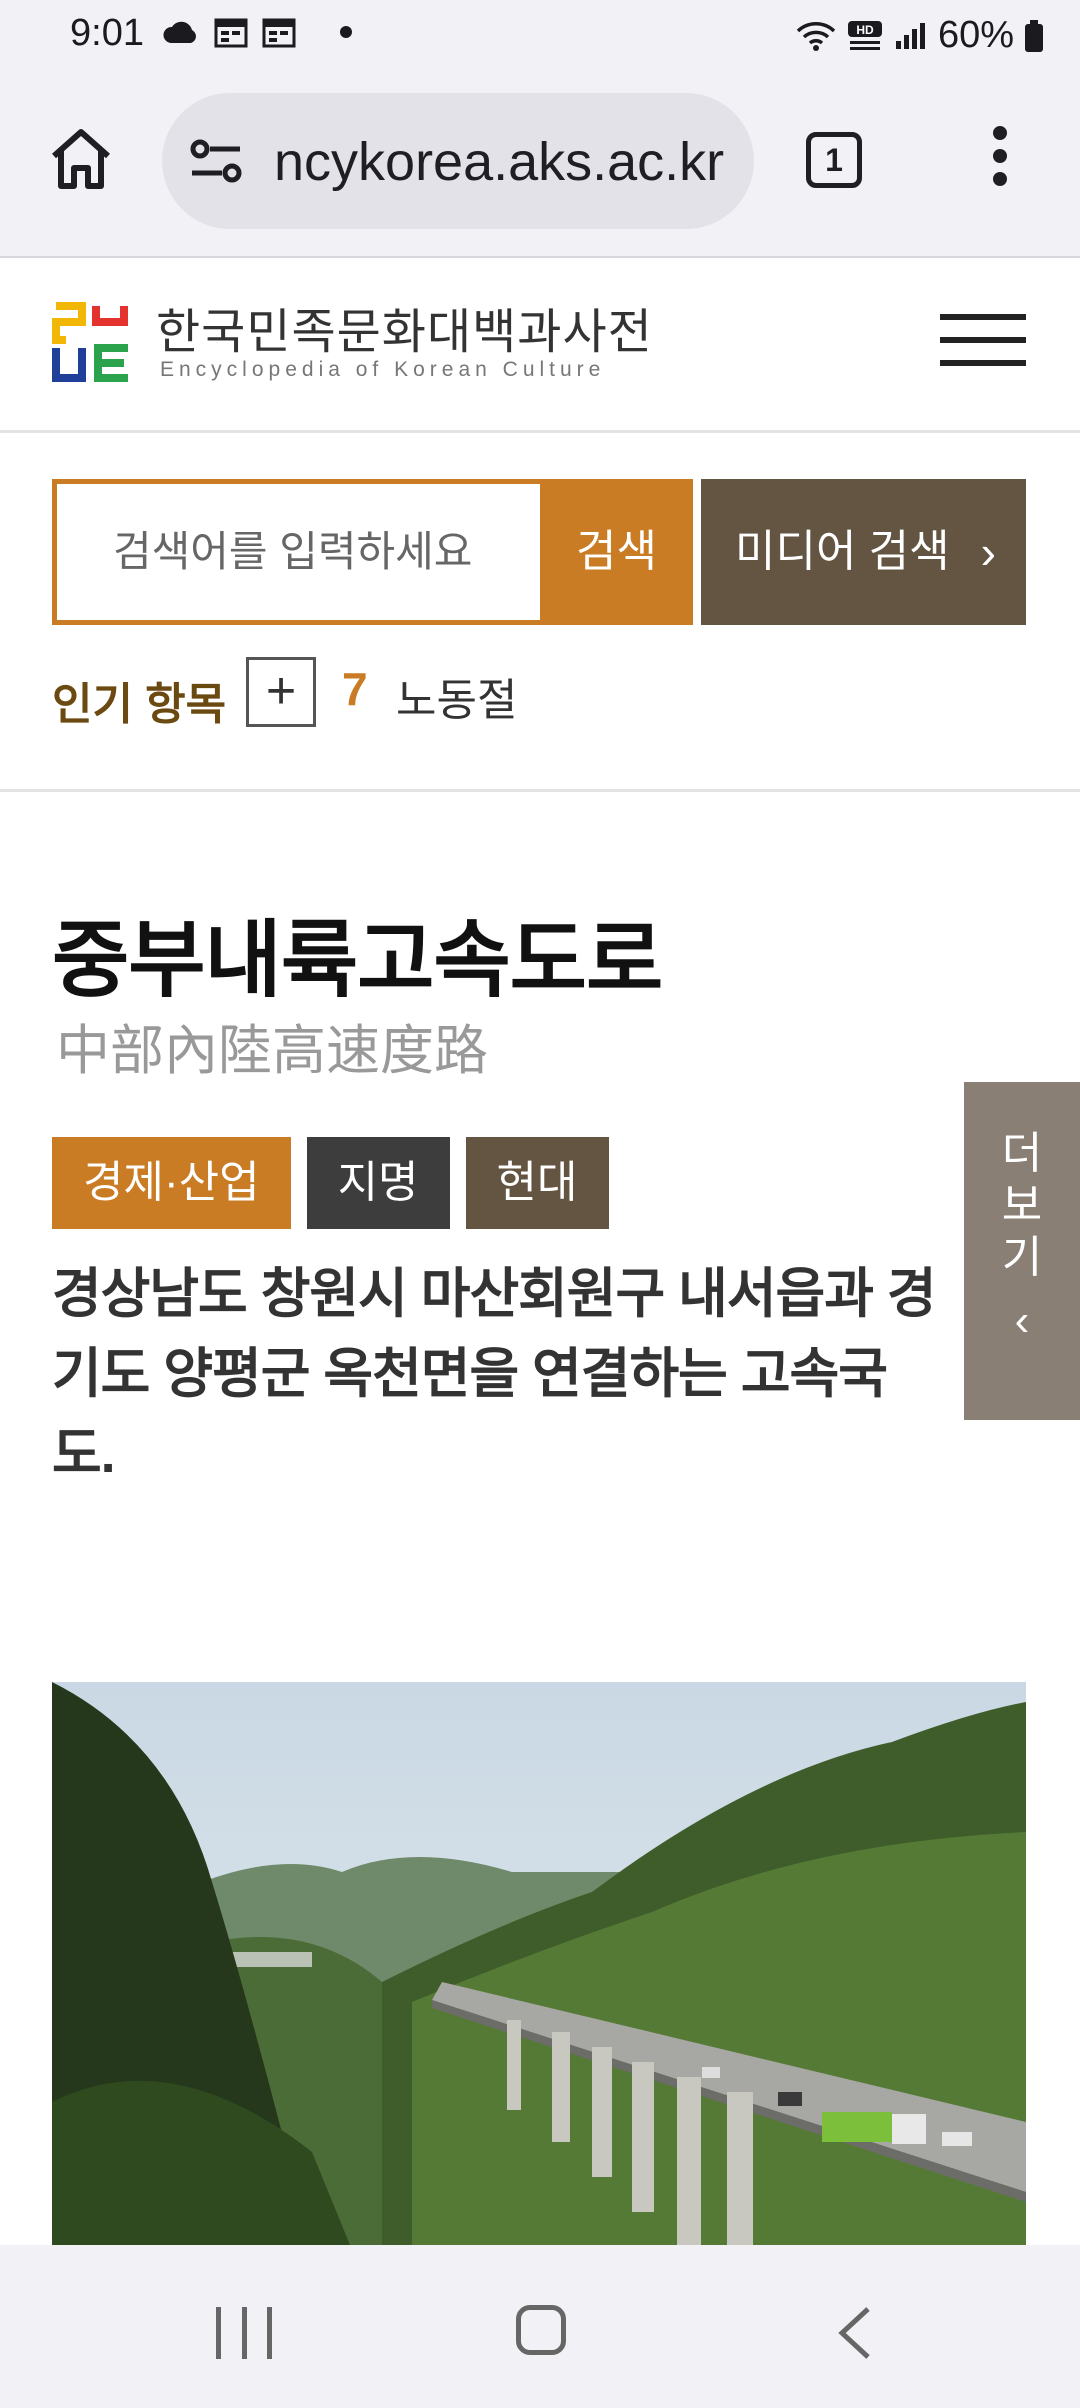 The width and height of the screenshot is (1080, 2408). Describe the element at coordinates (540, 790) in the screenshot. I see `divider` at that location.